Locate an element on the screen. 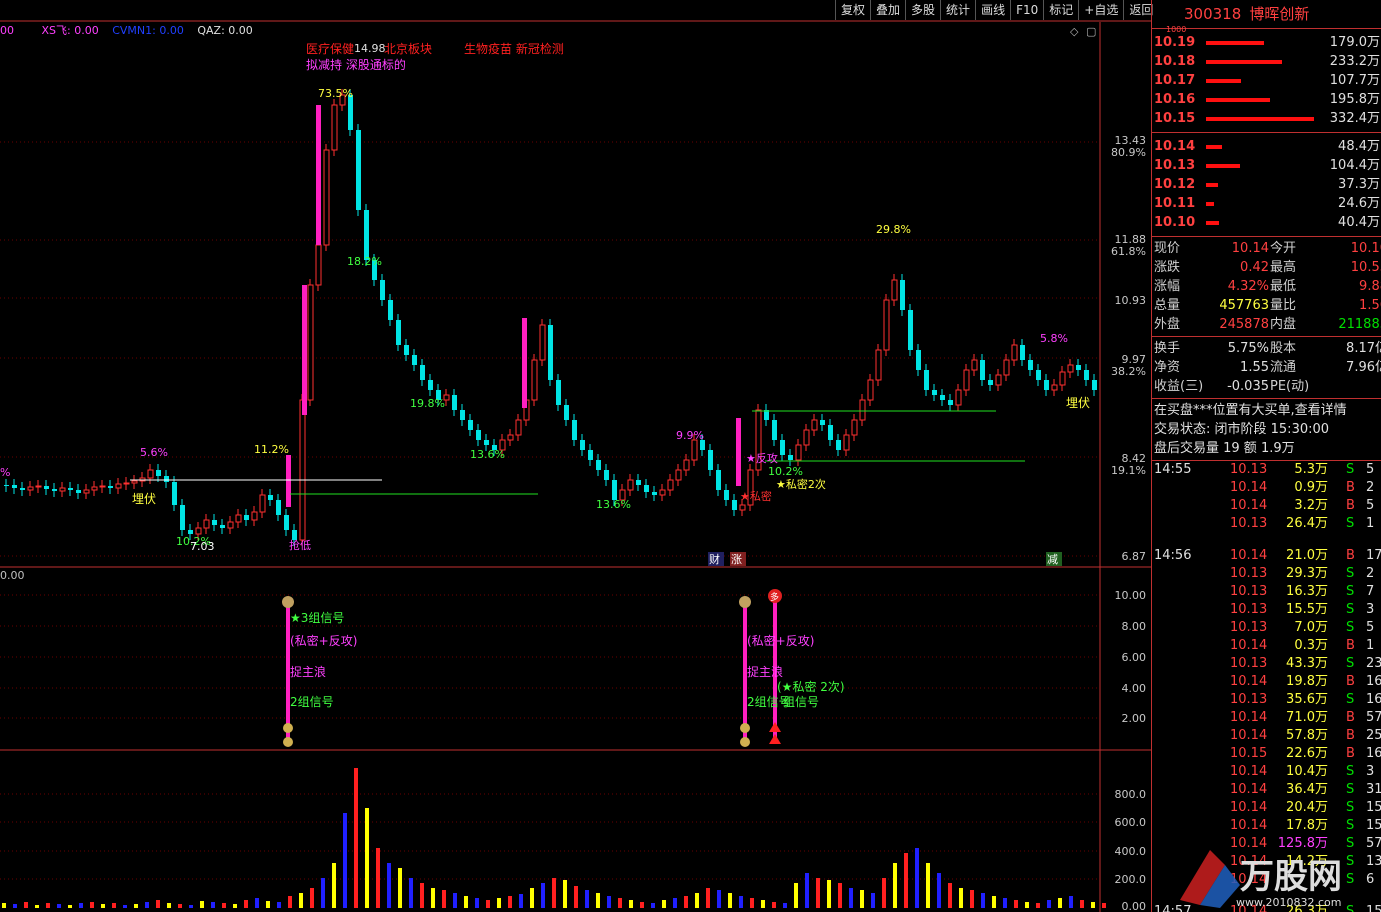 The height and width of the screenshot is (912, 1381). quote-value: 1.55 is located at coordinates (1254, 367).